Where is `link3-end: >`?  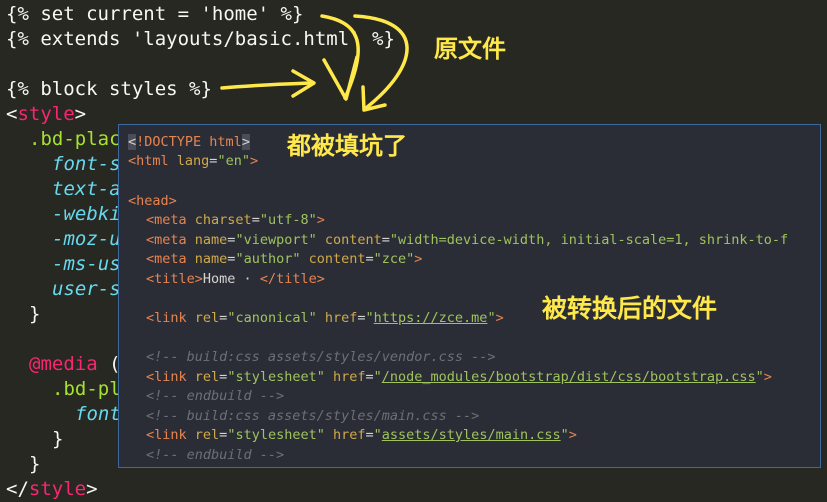
link3-end: > is located at coordinates (572, 435).